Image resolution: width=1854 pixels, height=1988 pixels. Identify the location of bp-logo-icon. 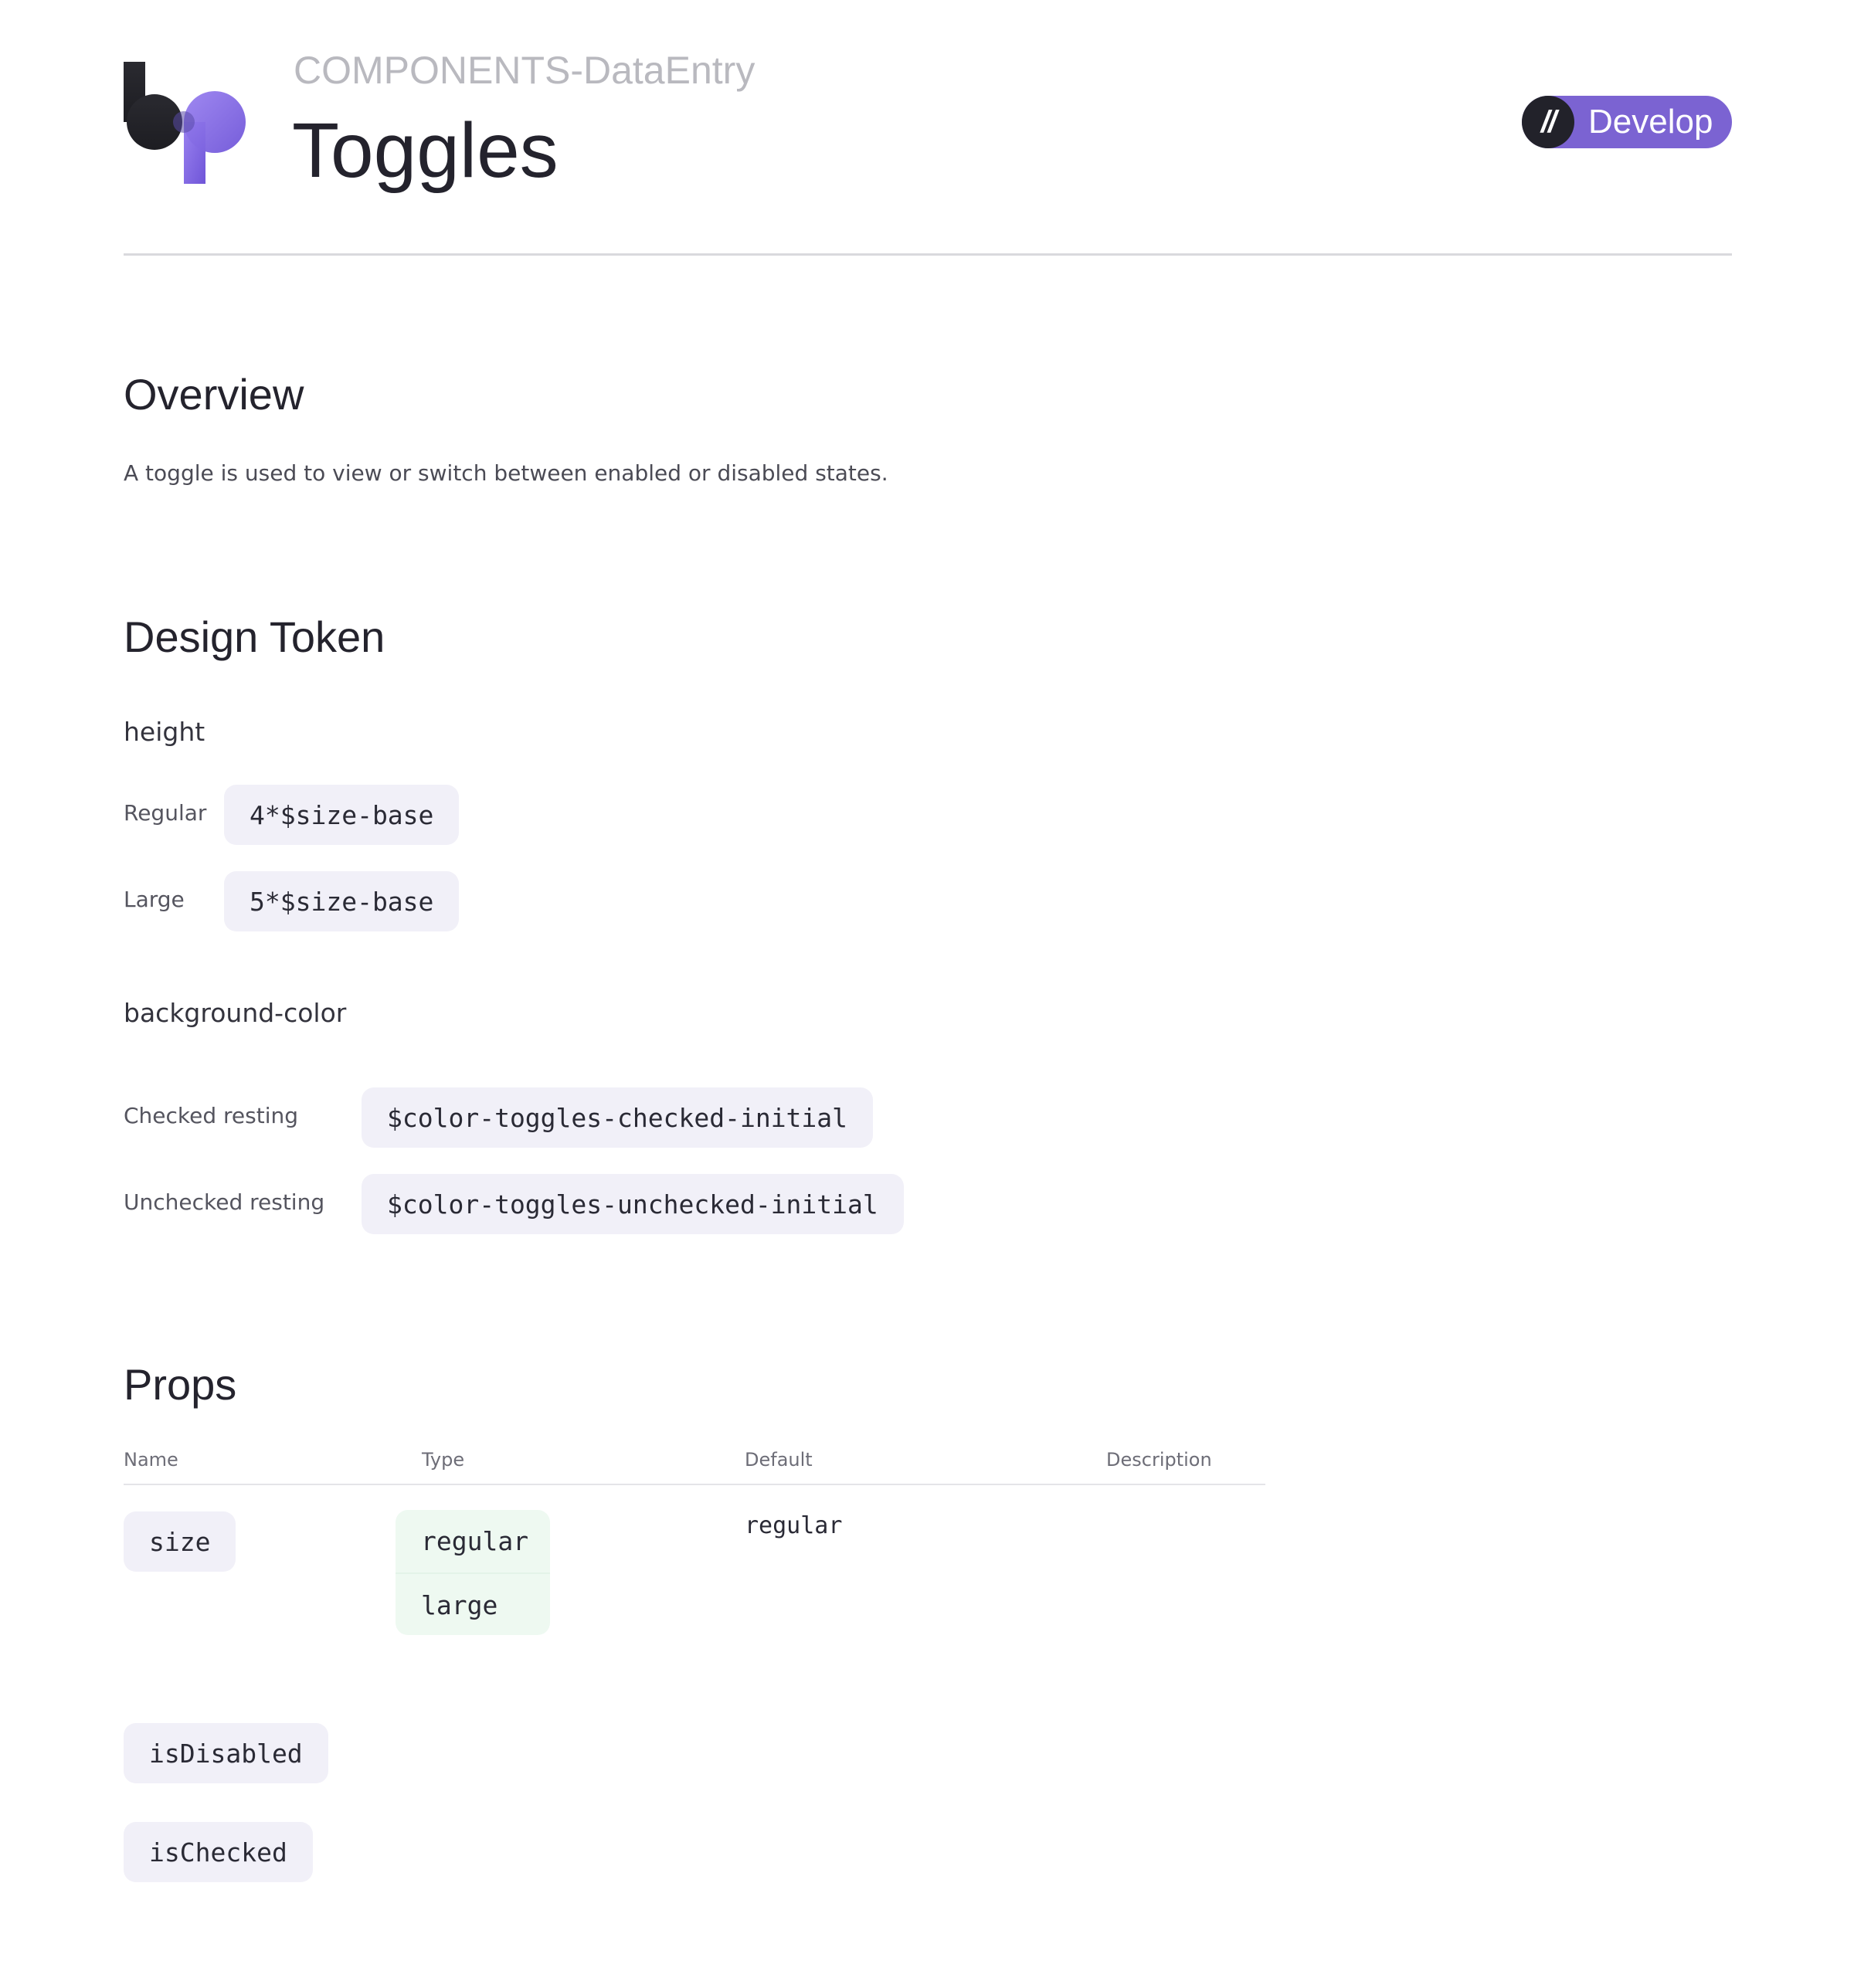
(185, 123).